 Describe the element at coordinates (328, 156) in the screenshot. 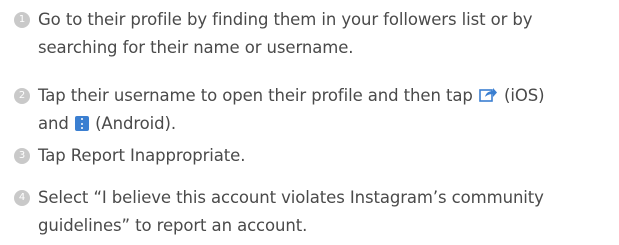

I see `step-text: Tap Report Inappropriate.` at that location.